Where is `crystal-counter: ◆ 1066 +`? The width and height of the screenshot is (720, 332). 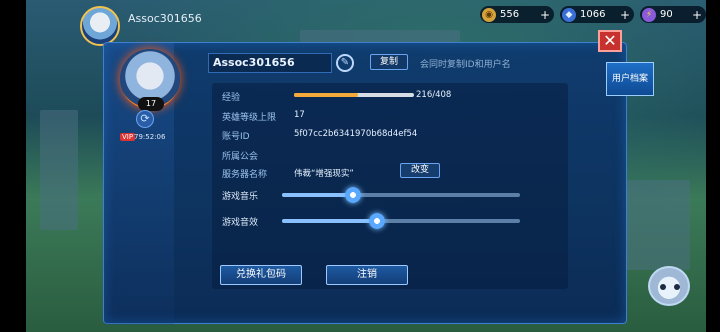 crystal-counter: ◆ 1066 + is located at coordinates (597, 14).